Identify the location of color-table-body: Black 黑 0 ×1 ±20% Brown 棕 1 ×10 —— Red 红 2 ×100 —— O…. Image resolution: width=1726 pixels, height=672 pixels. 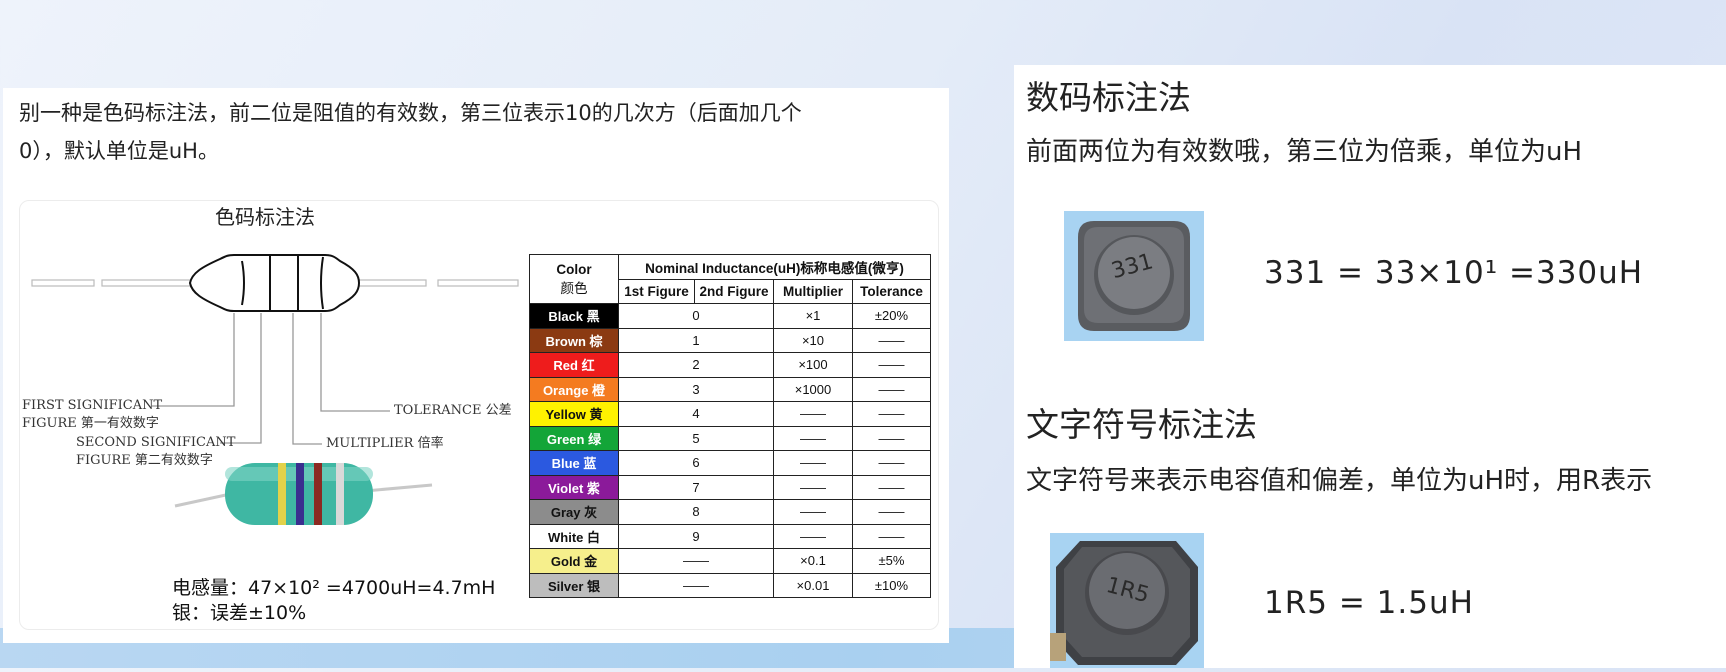
(730, 450).